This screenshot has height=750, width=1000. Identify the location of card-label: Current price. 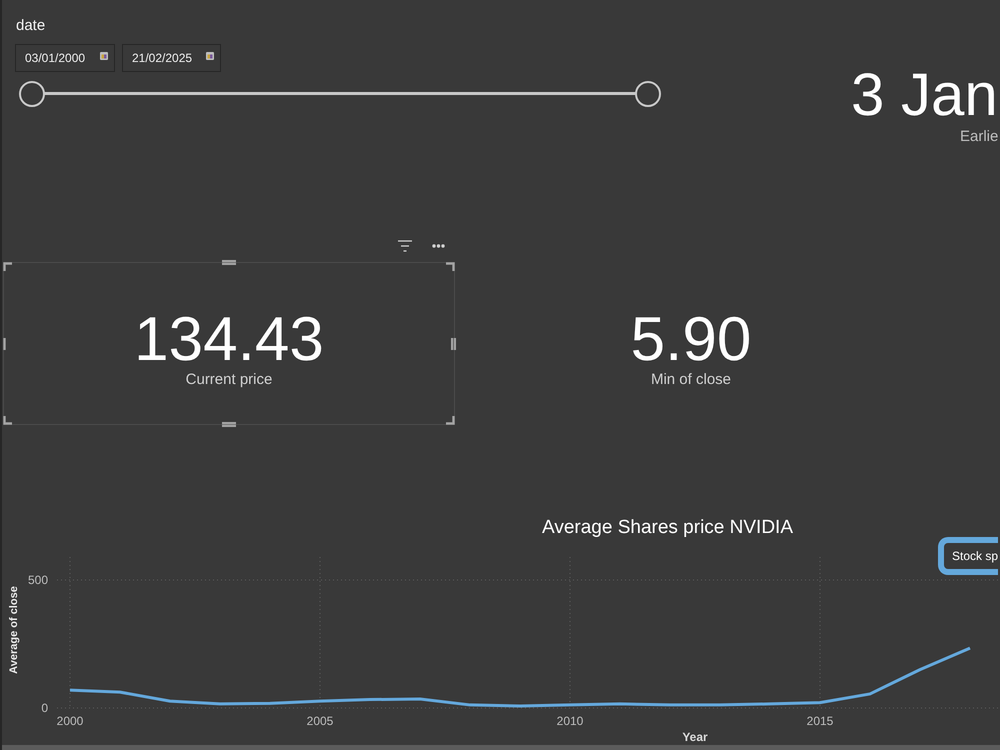
(229, 380).